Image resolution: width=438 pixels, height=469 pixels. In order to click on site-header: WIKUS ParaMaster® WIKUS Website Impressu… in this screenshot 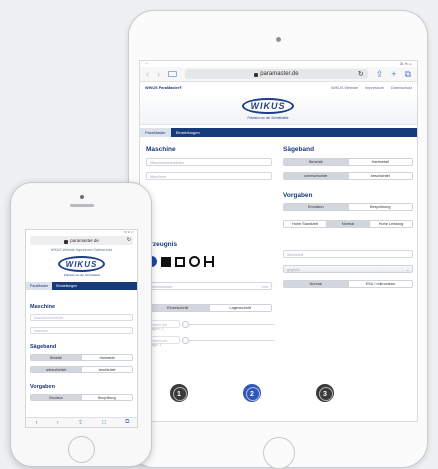, I will do `click(278, 88)`.